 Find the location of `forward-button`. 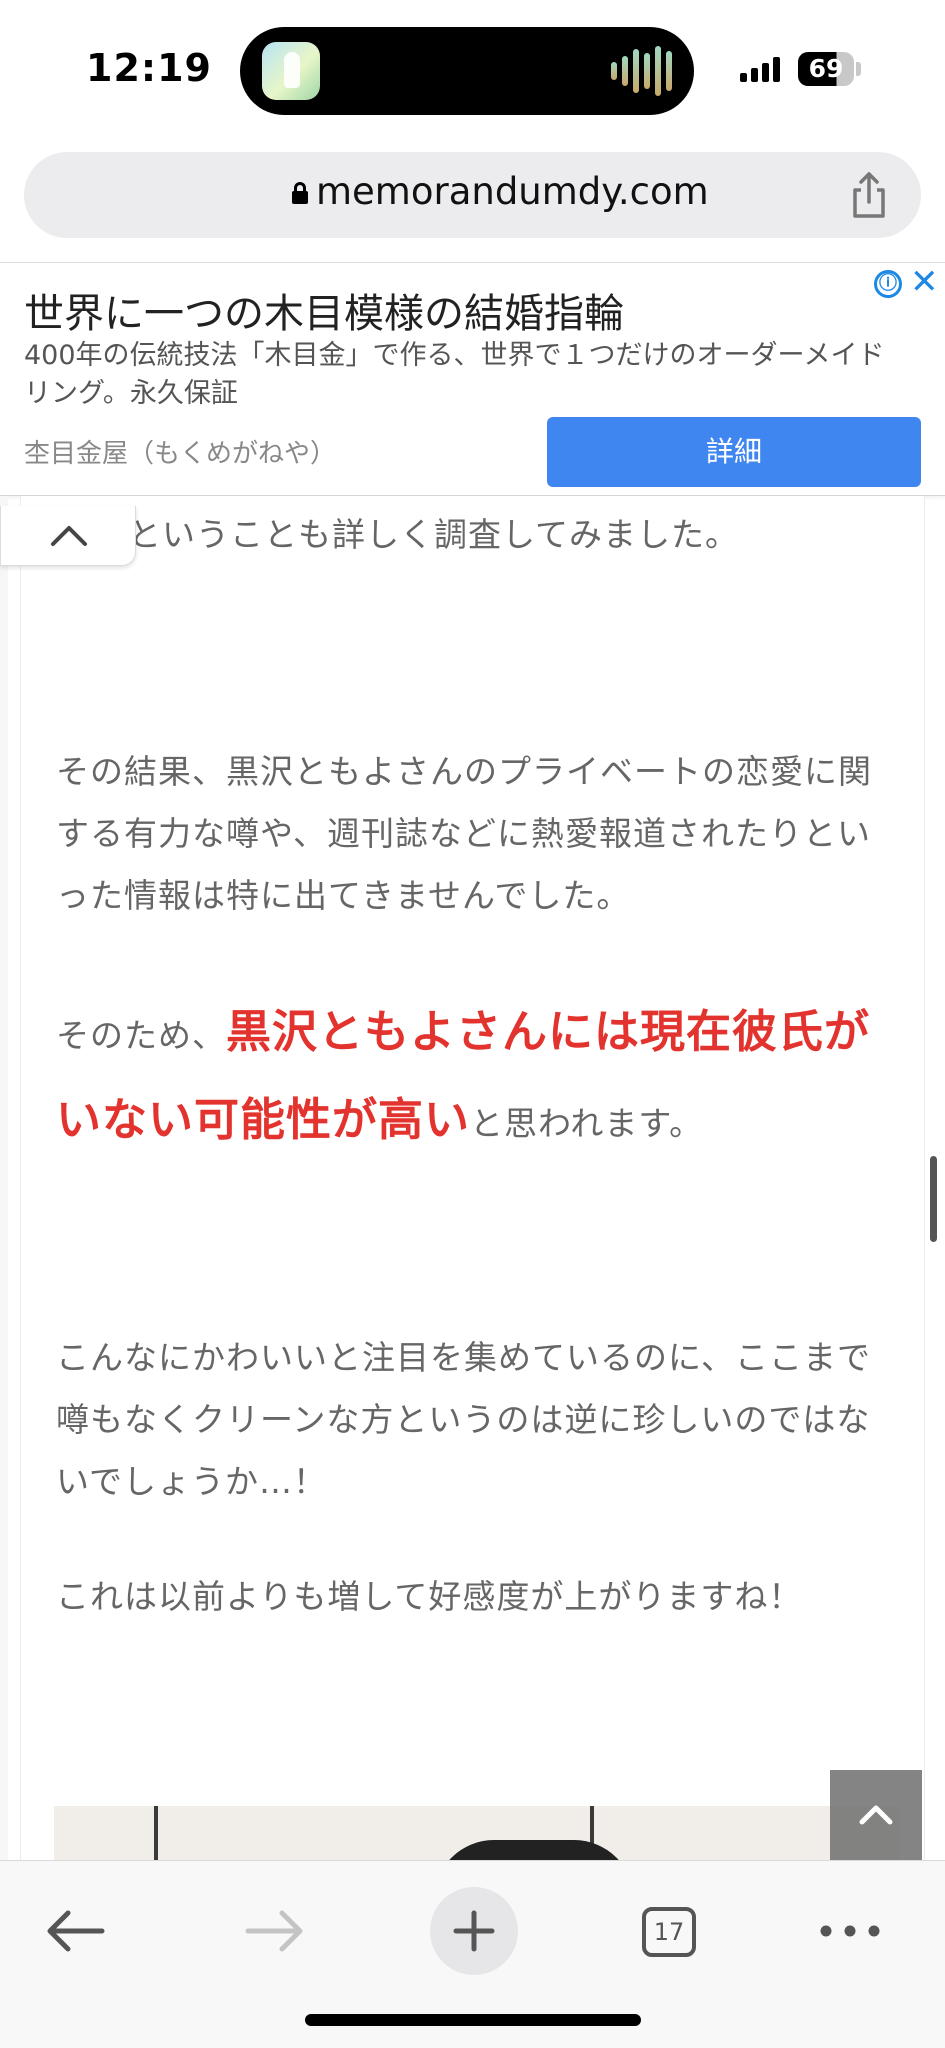

forward-button is located at coordinates (274, 1931).